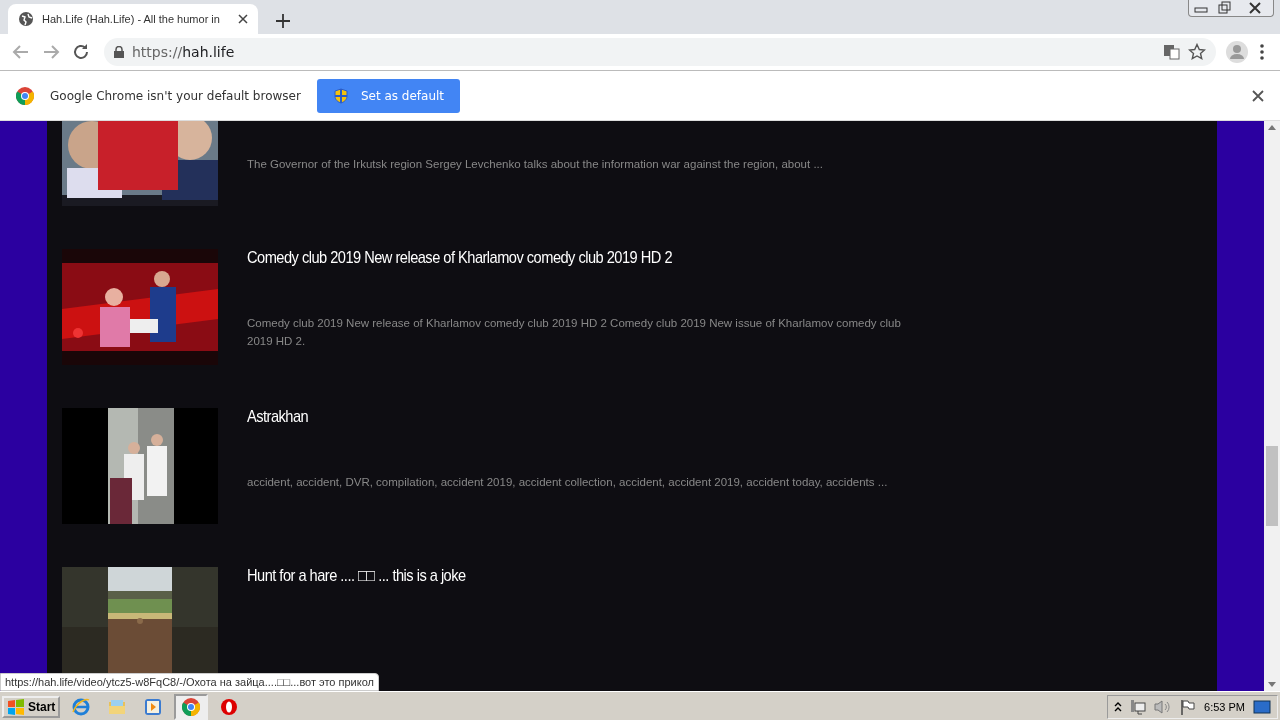 Image resolution: width=1280 pixels, height=720 pixels. Describe the element at coordinates (340, 95) in the screenshot. I see `shield-icon` at that location.